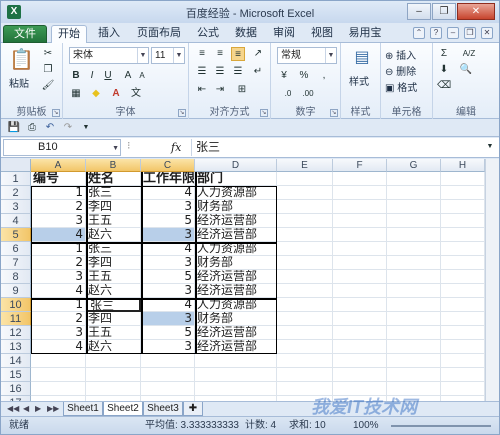 This screenshot has width=500, height=435. I want to click on save-icon: 💾, so click(14, 128).